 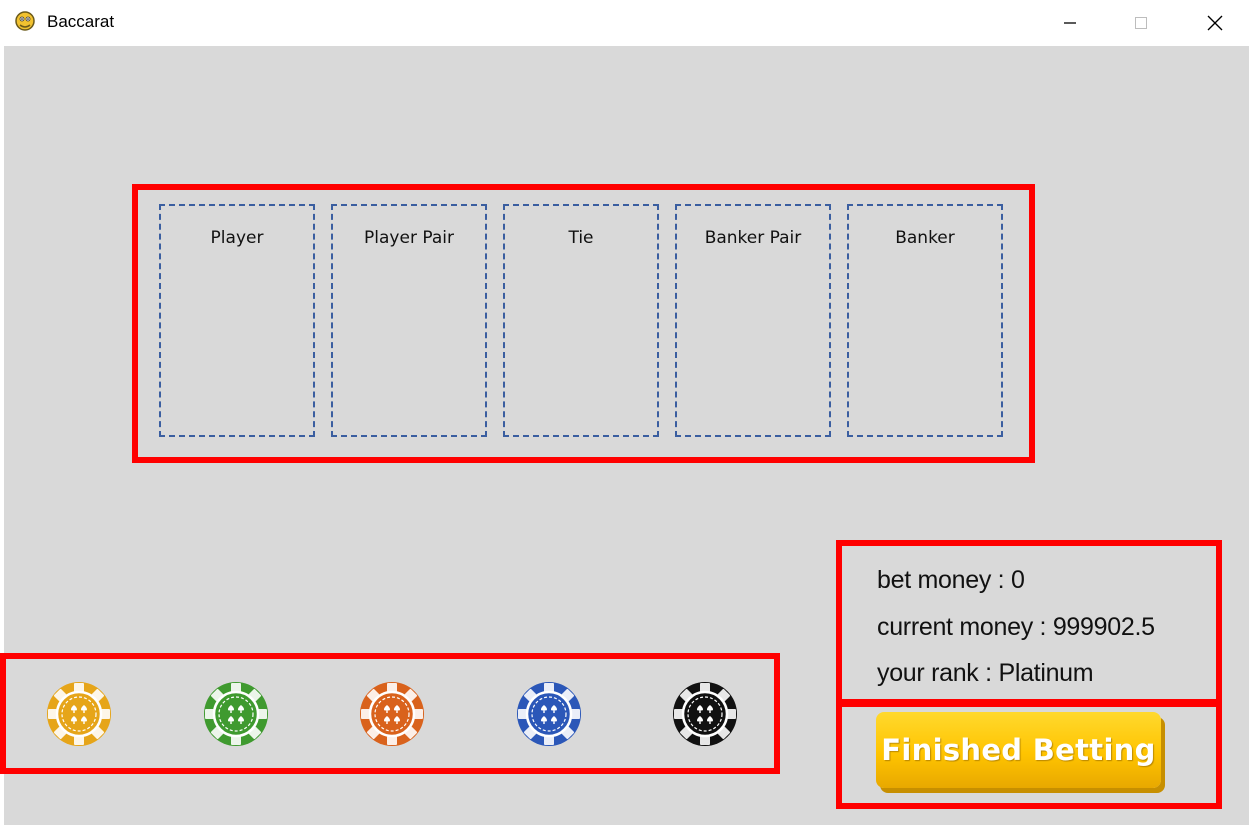 I want to click on title-bar: Baccarat, so click(x=627, y=23).